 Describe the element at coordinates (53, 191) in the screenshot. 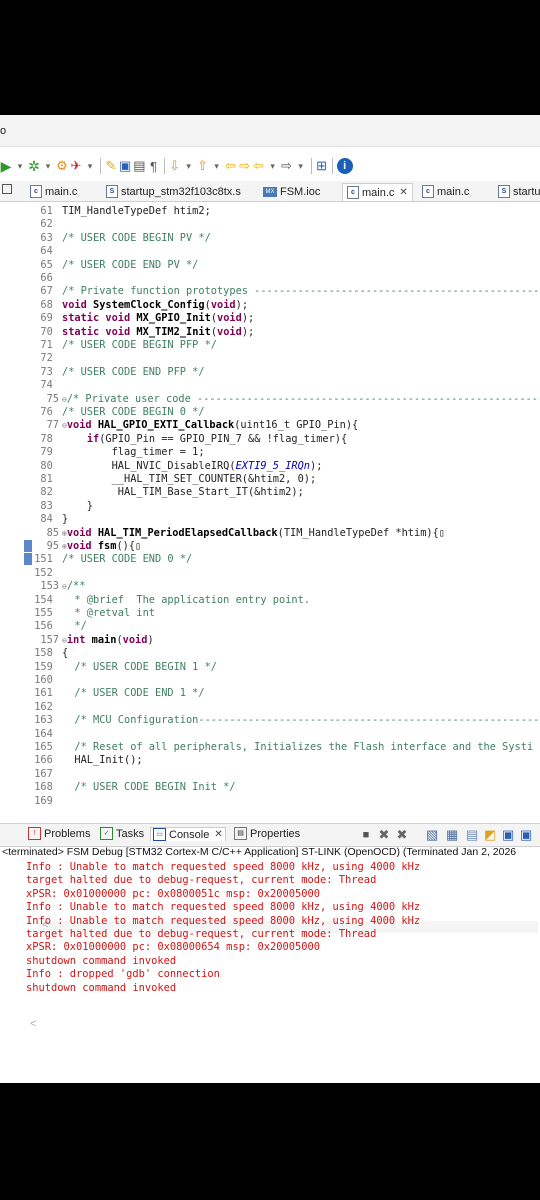

I see `tab-main-c-1: c main.c` at that location.